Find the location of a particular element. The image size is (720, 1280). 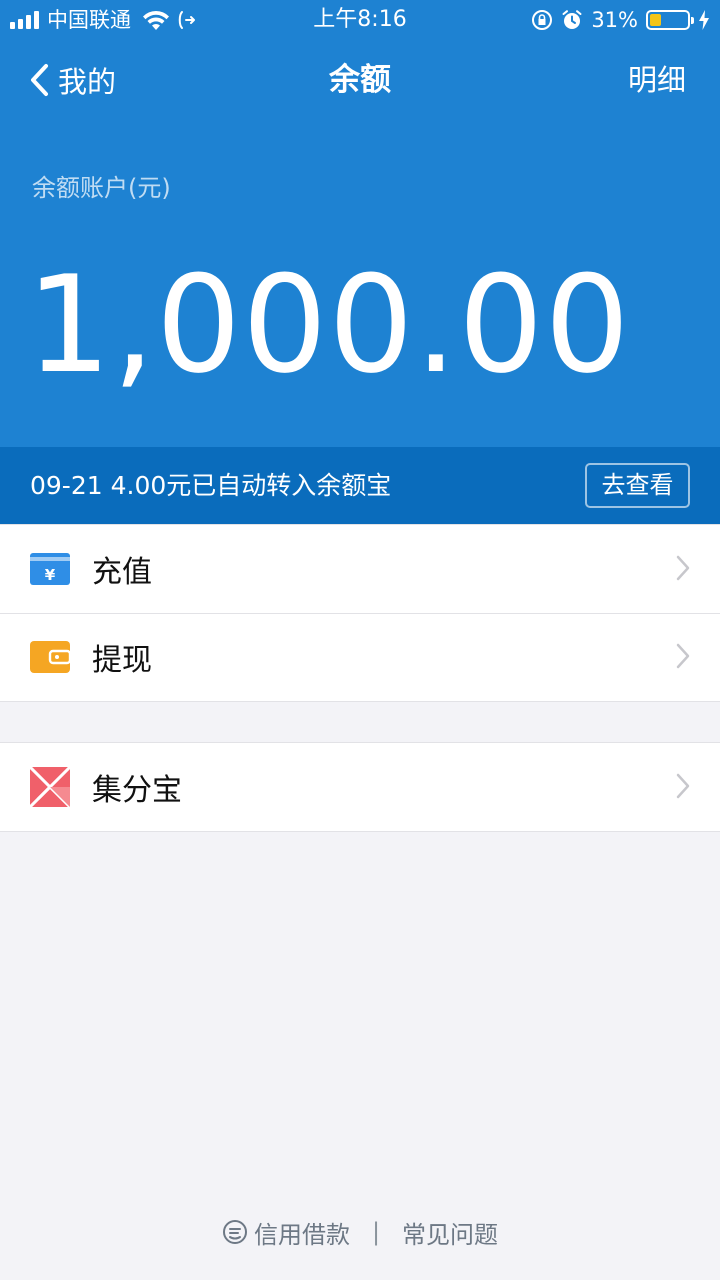

withdraw-item: 提现 is located at coordinates (360, 657).